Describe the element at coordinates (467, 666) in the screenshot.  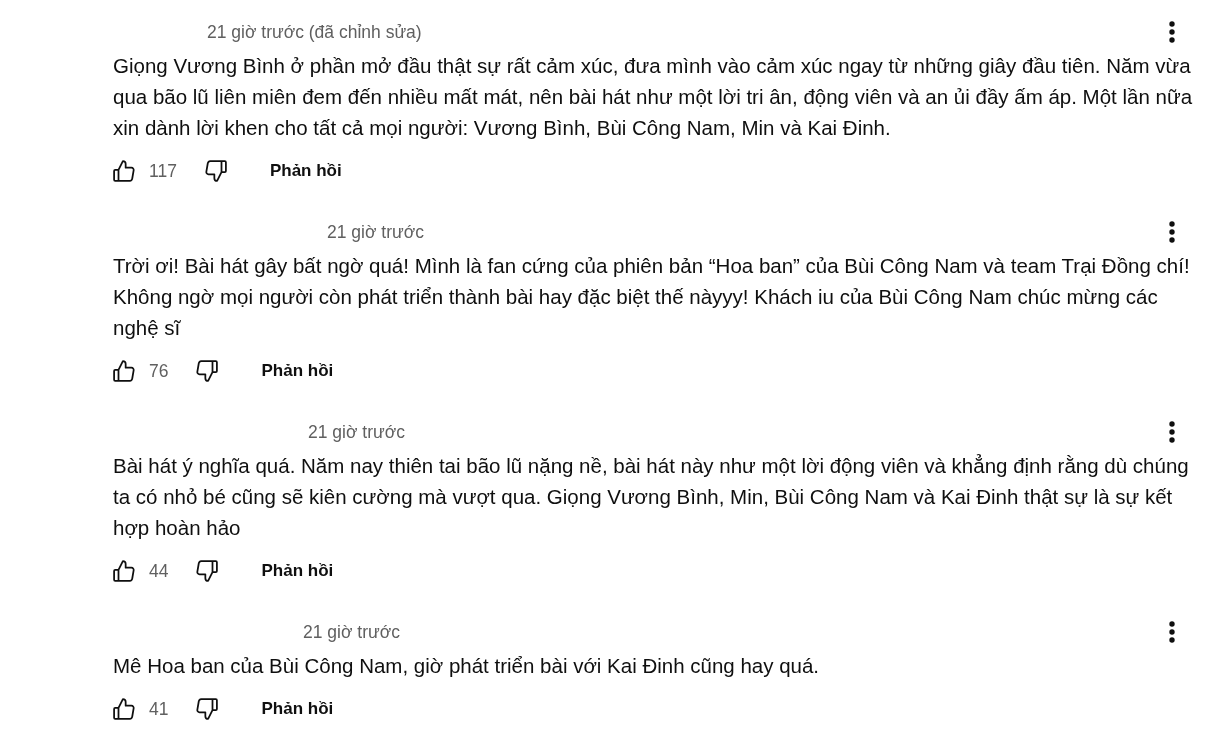
I see `comment-text: Mê Hoa ban của Bùi Công Nam, giờ phát triển bài với Kai Đinh cũng hay quá.` at that location.